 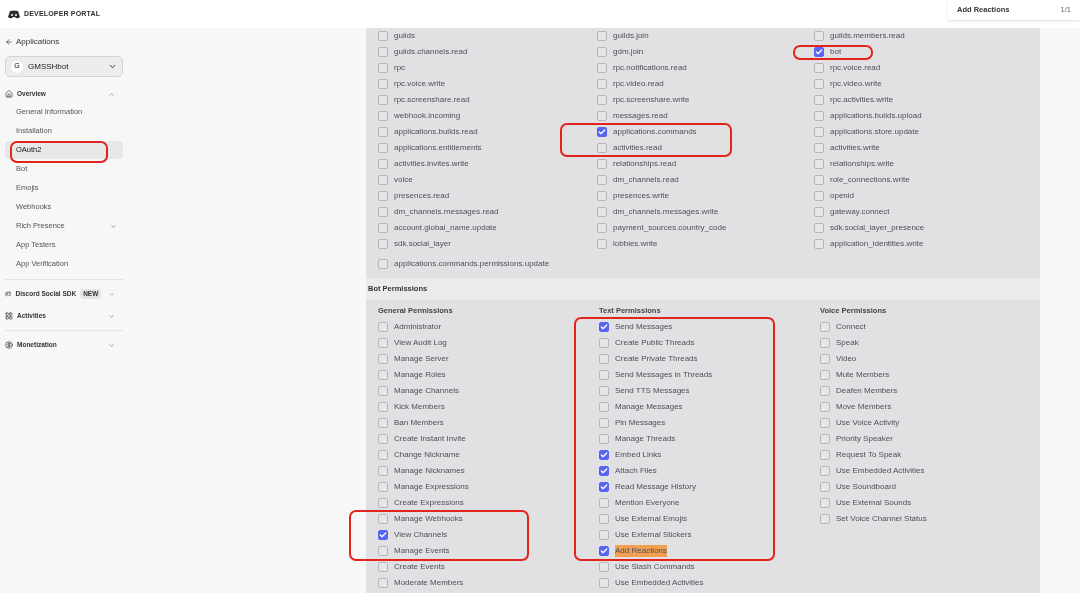 What do you see at coordinates (111, 94) in the screenshot?
I see `chevron-up-icon` at bounding box center [111, 94].